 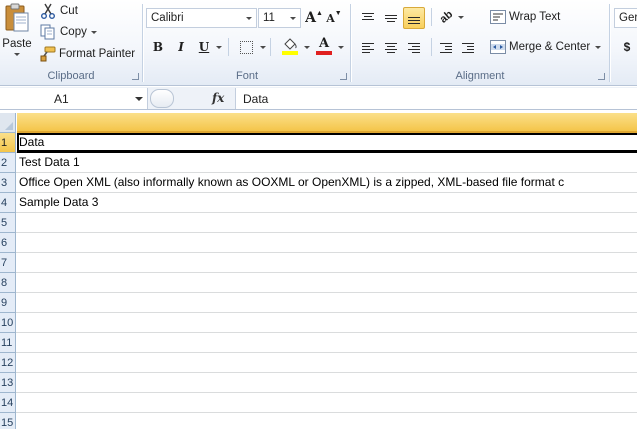 I want to click on alignment-group-label: Alignment, so click(x=480, y=76).